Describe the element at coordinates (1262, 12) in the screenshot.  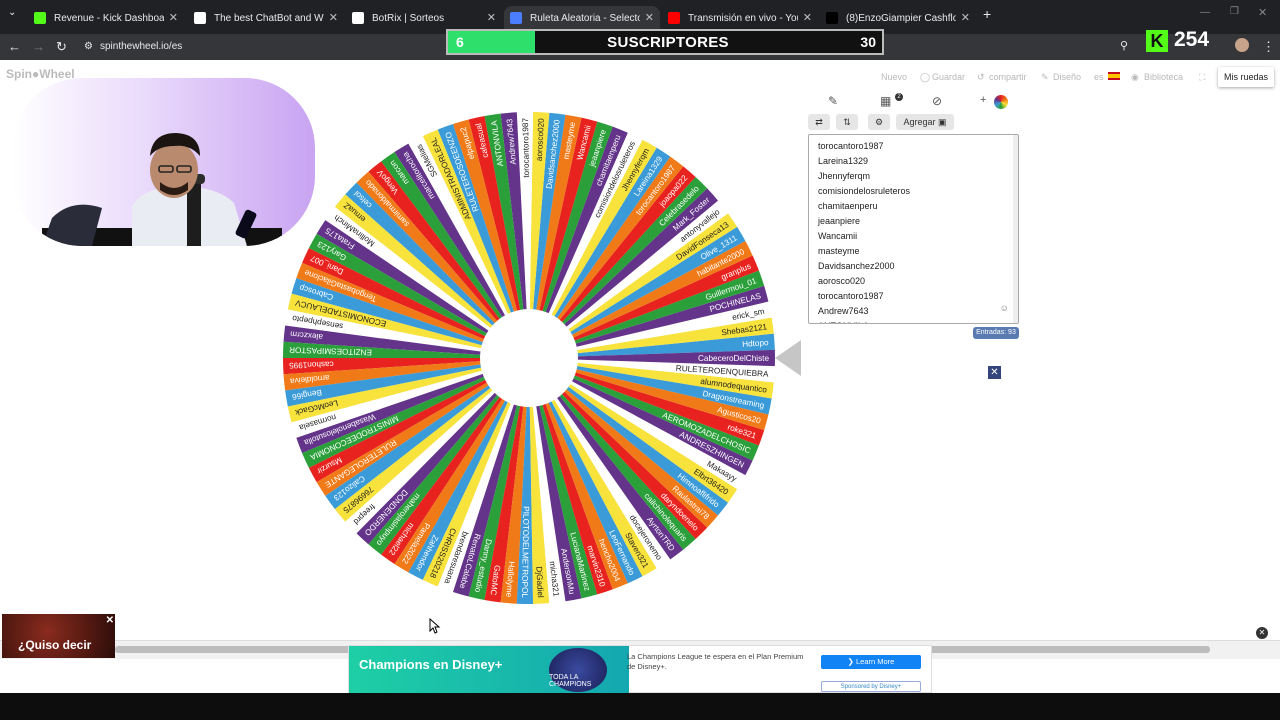
I see `window-close-icon: ✕` at that location.